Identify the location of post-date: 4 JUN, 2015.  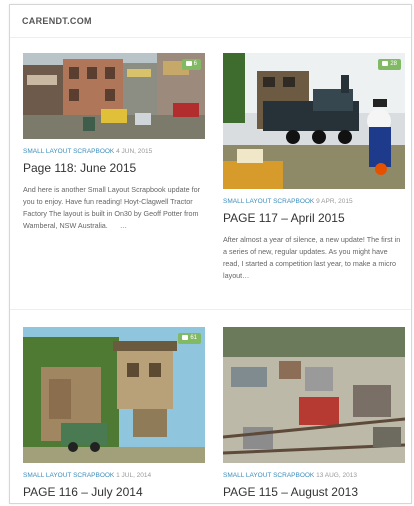
(134, 151).